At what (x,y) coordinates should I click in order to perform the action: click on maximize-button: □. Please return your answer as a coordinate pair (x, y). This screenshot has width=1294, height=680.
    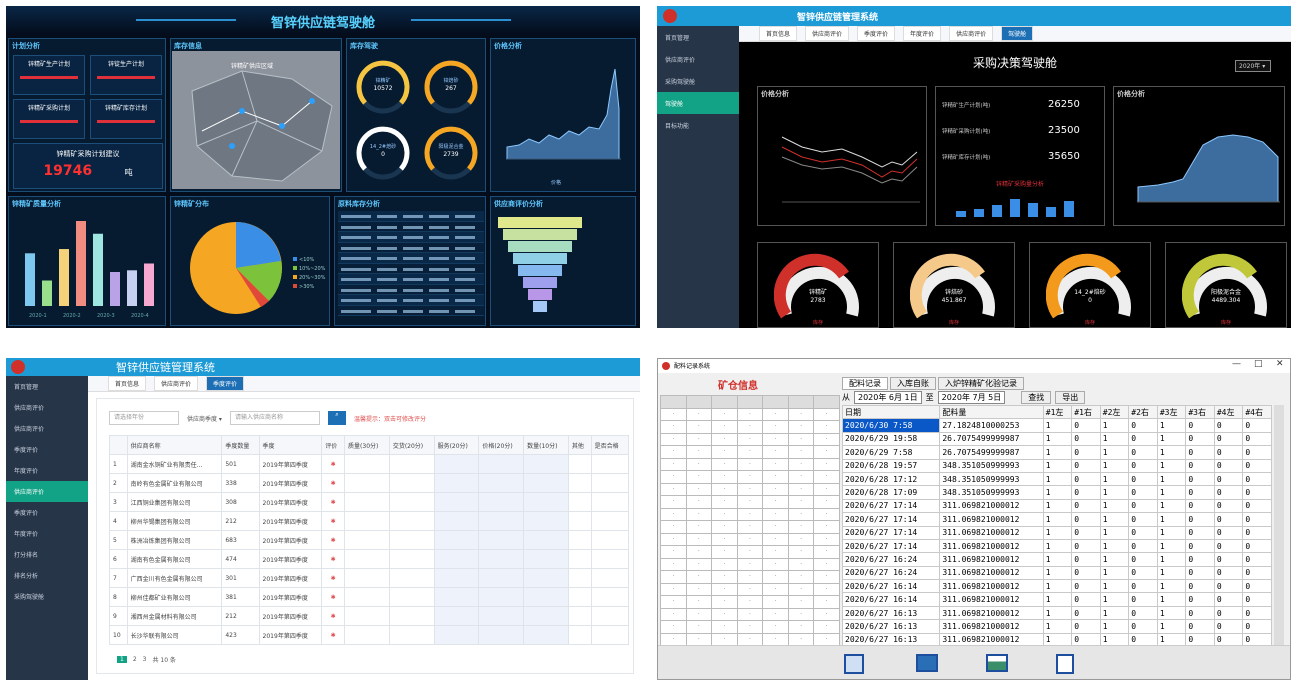
    Looking at the image, I should click on (1258, 364).